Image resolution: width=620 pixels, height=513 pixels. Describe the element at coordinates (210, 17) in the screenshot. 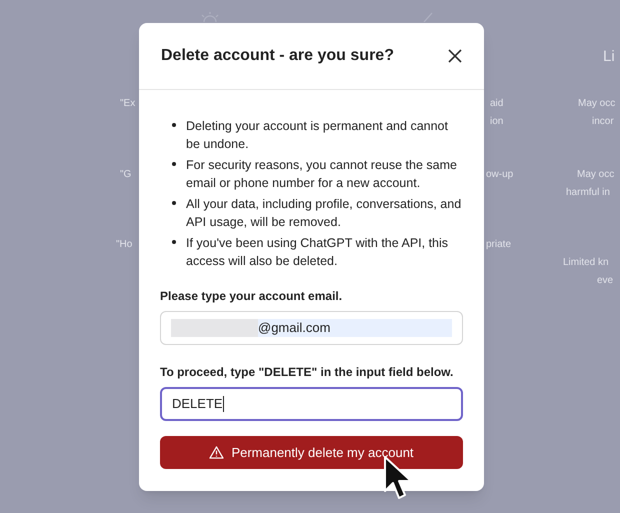

I see `sun-icon` at that location.